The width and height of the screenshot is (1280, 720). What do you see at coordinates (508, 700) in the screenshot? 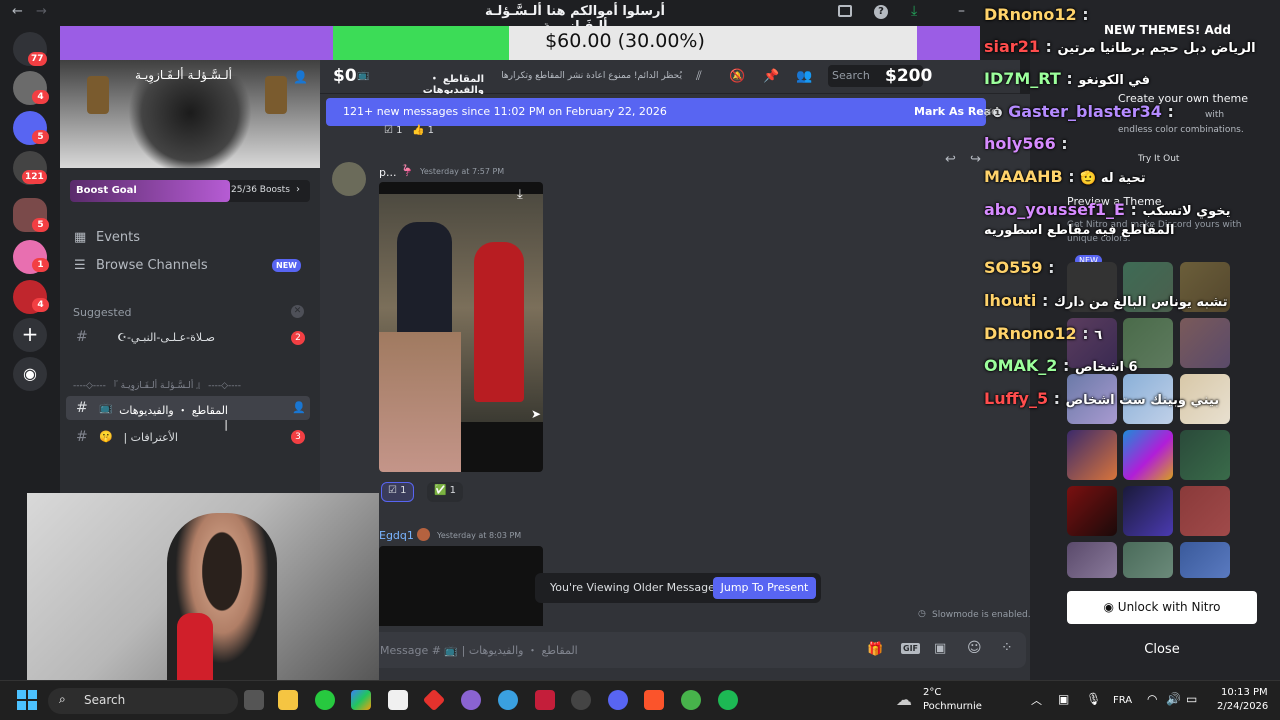
I see `edge-icon` at bounding box center [508, 700].